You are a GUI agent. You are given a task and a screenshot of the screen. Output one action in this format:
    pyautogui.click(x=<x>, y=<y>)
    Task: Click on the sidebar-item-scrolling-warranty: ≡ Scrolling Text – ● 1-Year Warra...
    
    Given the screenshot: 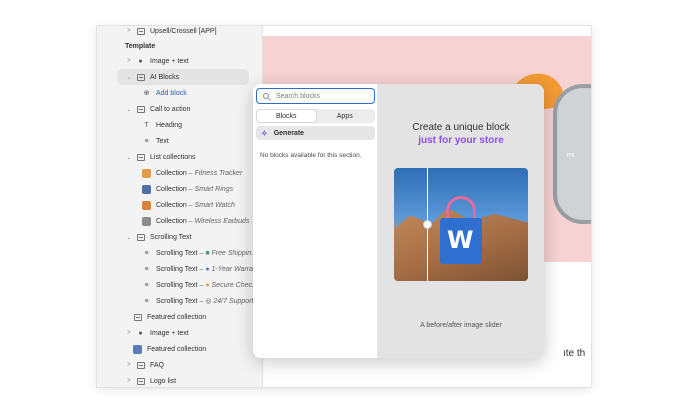 What is the action you would take?
    pyautogui.click(x=179, y=269)
    